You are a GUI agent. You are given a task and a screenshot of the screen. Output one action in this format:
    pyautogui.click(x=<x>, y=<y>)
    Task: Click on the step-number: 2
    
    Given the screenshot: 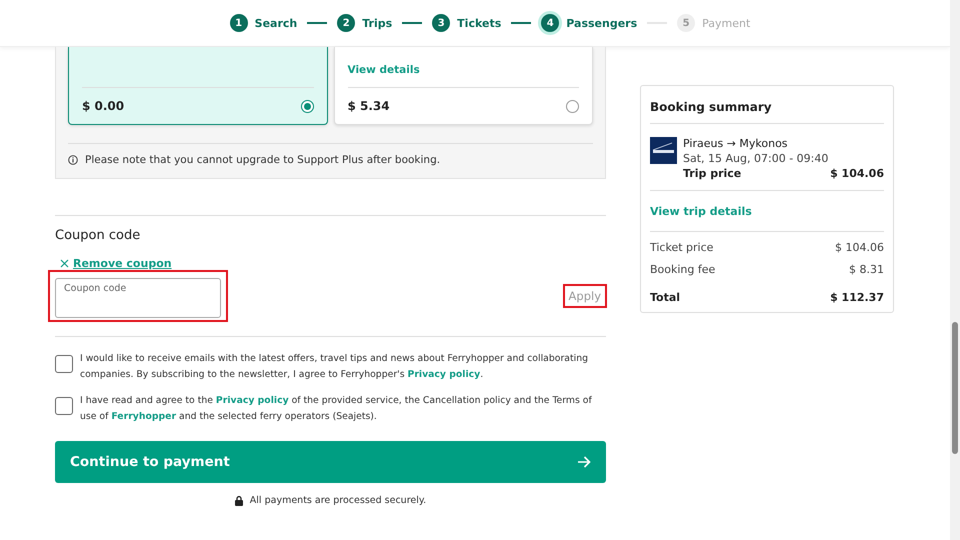 What is the action you would take?
    pyautogui.click(x=346, y=23)
    